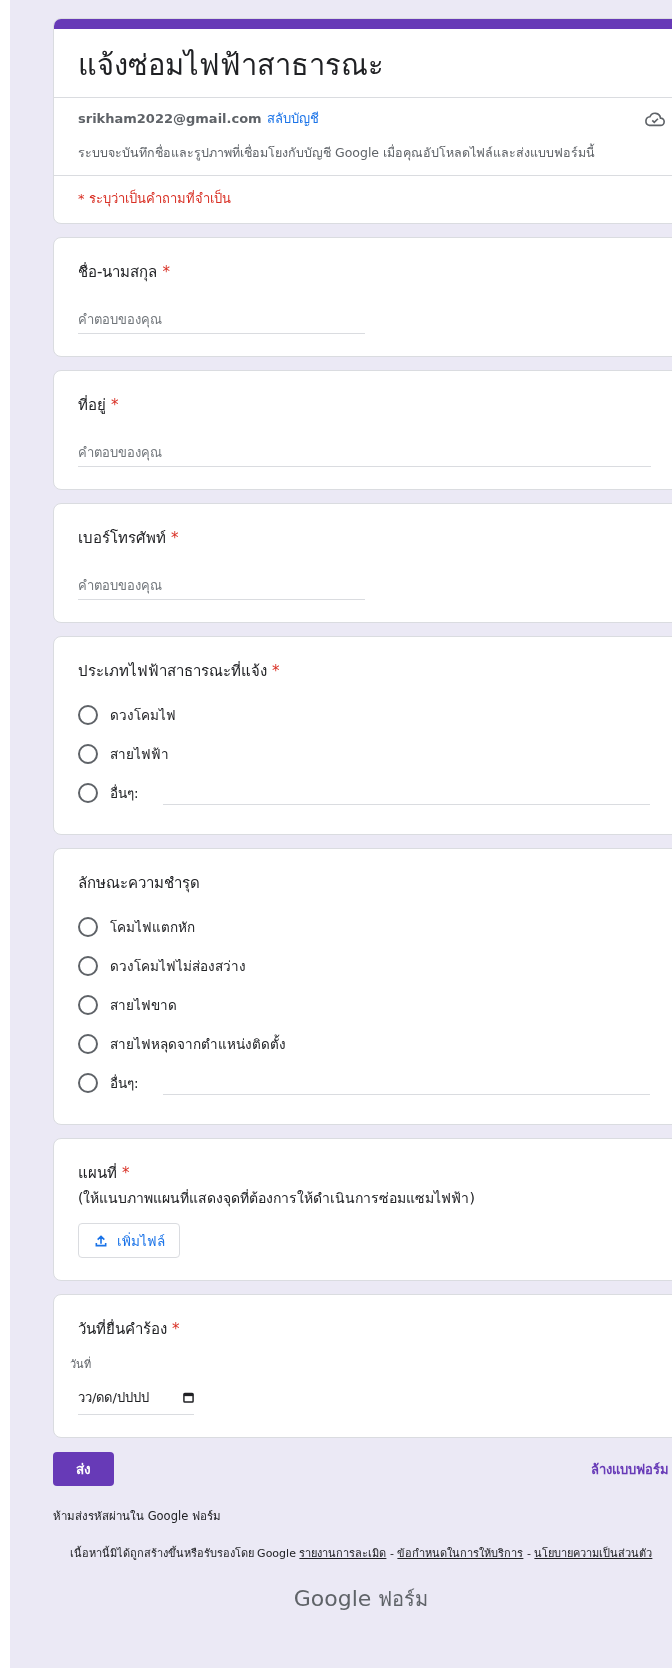  What do you see at coordinates (188, 1397) in the screenshot?
I see `calendar-icon` at bounding box center [188, 1397].